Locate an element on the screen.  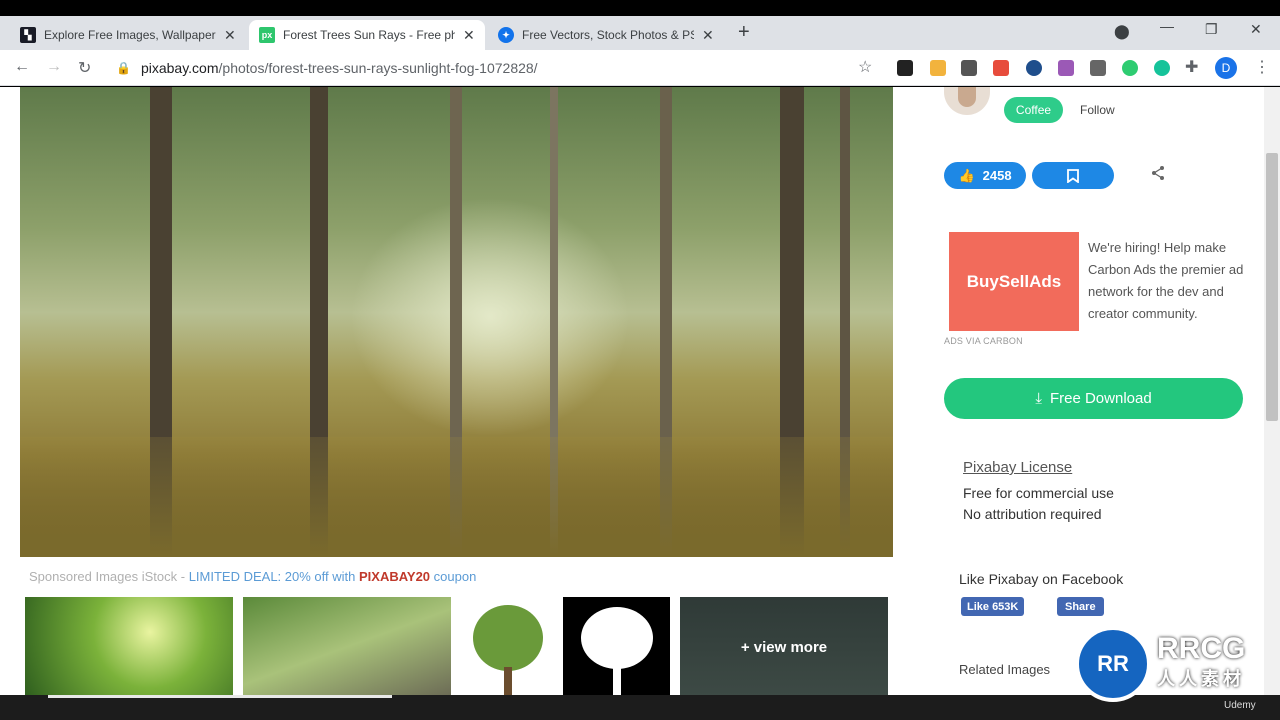
minimize-icon: — is located at coordinates (1167, 26).